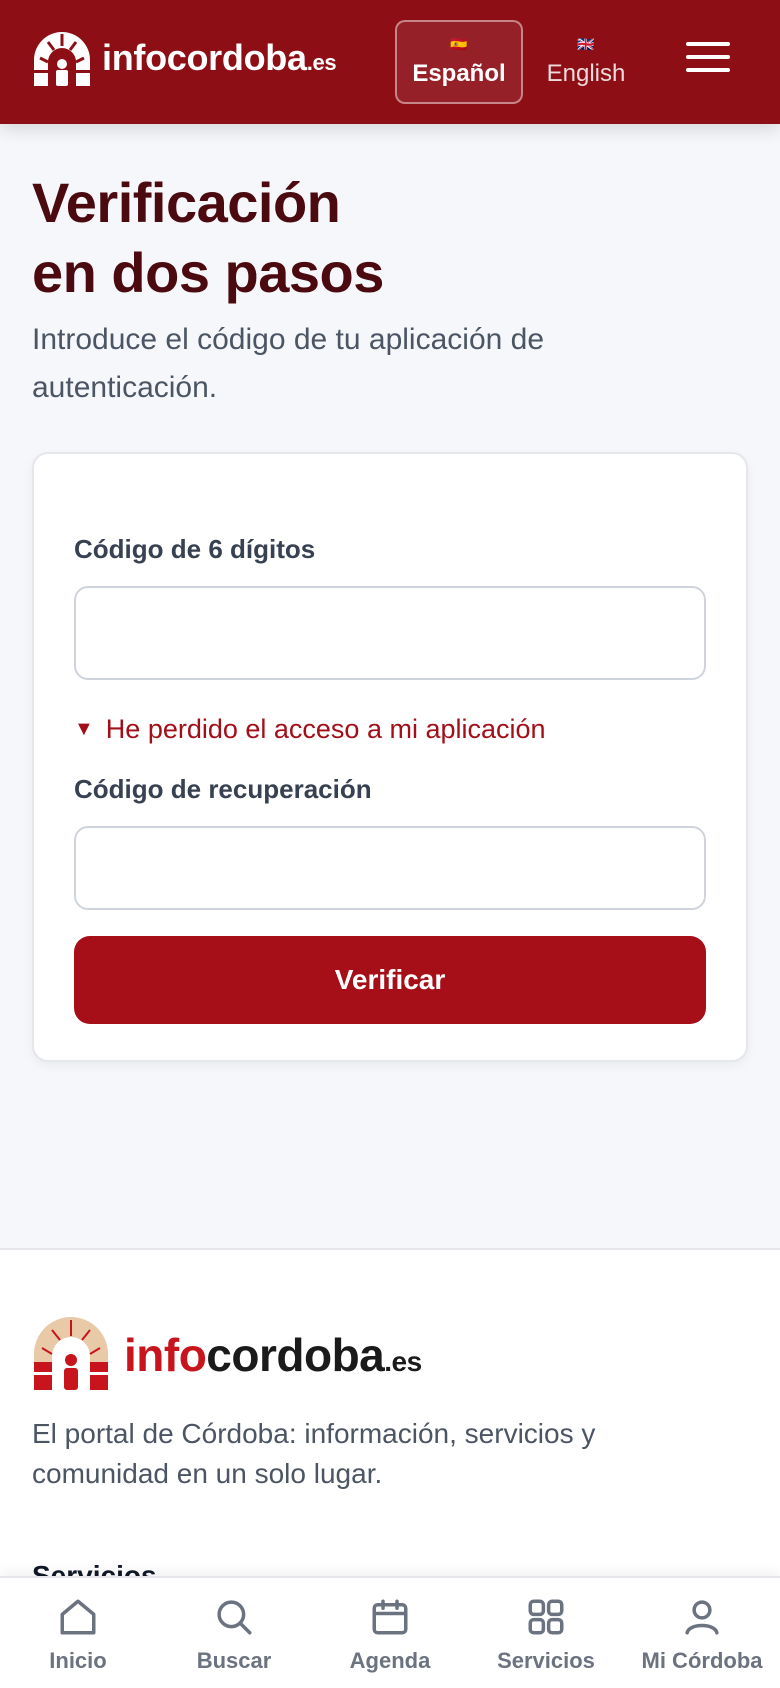 This screenshot has height=1688, width=780. Describe the element at coordinates (708, 62) in the screenshot. I see `hamburger-menu-icon` at that location.